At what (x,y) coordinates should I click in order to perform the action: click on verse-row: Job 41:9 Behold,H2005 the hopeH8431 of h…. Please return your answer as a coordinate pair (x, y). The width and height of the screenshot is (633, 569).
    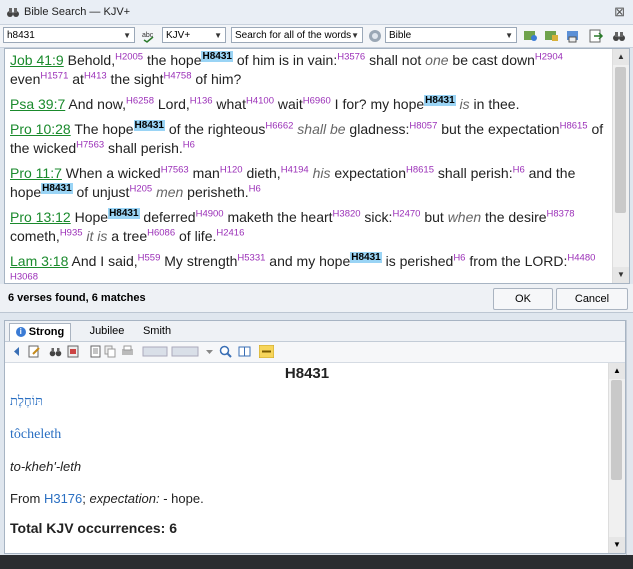
    Looking at the image, I should click on (309, 70).